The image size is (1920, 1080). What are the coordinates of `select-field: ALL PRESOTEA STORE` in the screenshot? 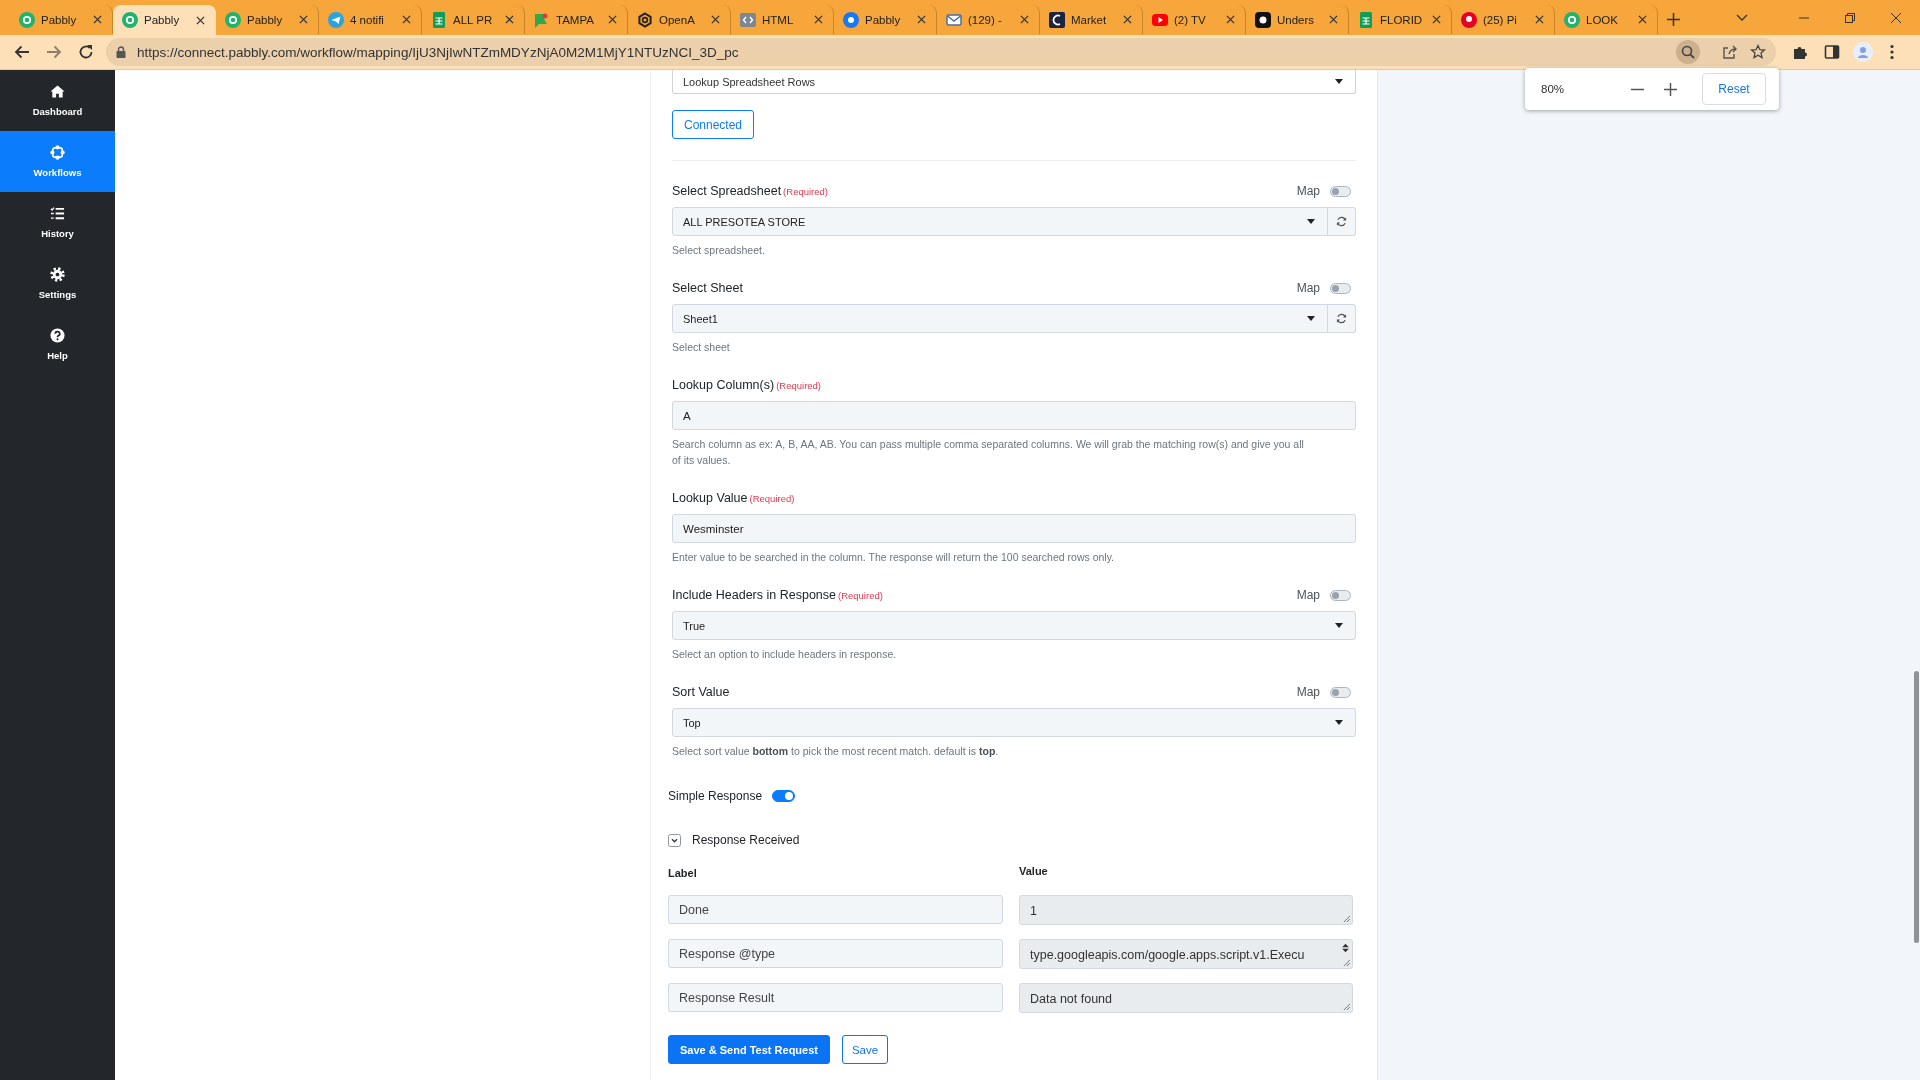 It's located at (1000, 221).